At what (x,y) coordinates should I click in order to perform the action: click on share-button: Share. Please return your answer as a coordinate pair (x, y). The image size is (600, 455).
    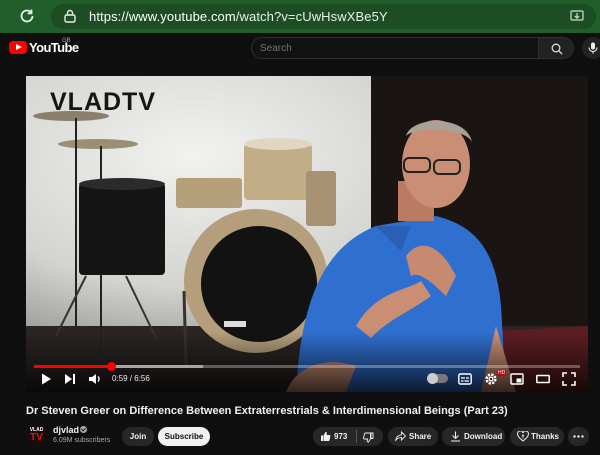
    Looking at the image, I should click on (413, 436).